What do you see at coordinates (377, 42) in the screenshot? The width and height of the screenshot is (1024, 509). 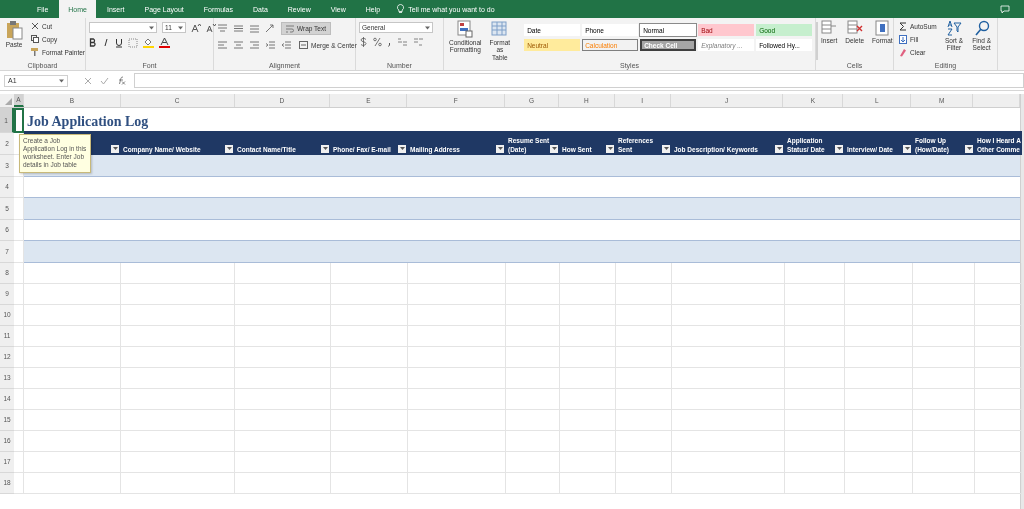 I see `percent-icon` at bounding box center [377, 42].